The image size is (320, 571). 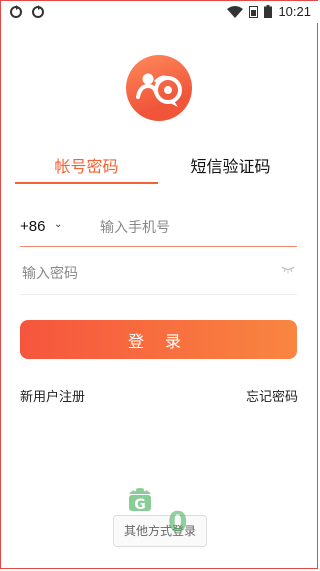 I want to click on chat-people-icon, so click(x=159, y=90).